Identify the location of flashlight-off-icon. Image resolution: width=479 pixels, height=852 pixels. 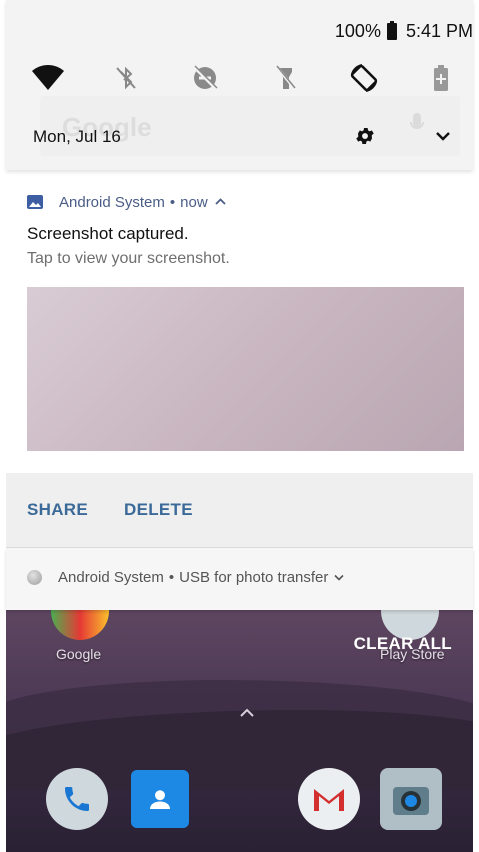
(286, 78).